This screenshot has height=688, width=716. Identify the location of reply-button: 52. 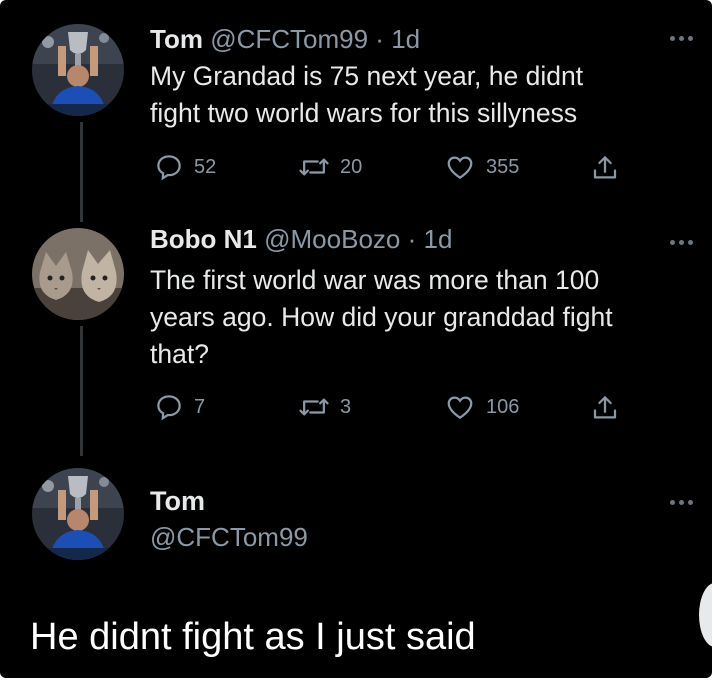
(185, 167).